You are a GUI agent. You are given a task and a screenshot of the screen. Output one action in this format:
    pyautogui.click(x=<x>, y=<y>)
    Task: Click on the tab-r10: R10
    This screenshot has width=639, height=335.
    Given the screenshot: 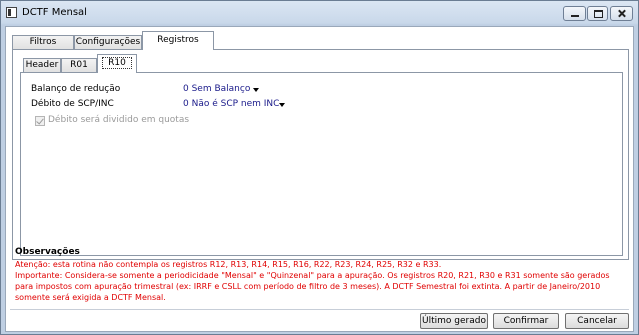 What is the action you would take?
    pyautogui.click(x=117, y=63)
    